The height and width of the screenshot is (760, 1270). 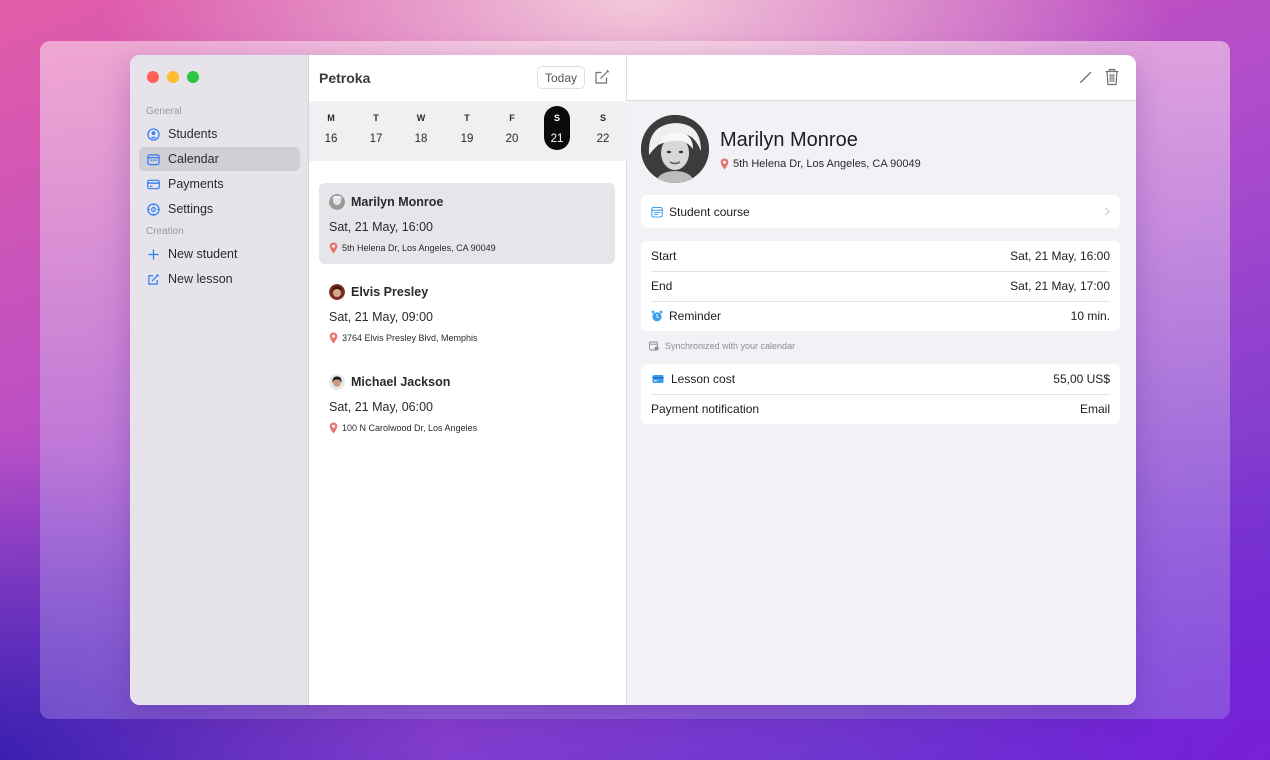 What do you see at coordinates (512, 139) in the screenshot?
I see `day-number: 20` at bounding box center [512, 139].